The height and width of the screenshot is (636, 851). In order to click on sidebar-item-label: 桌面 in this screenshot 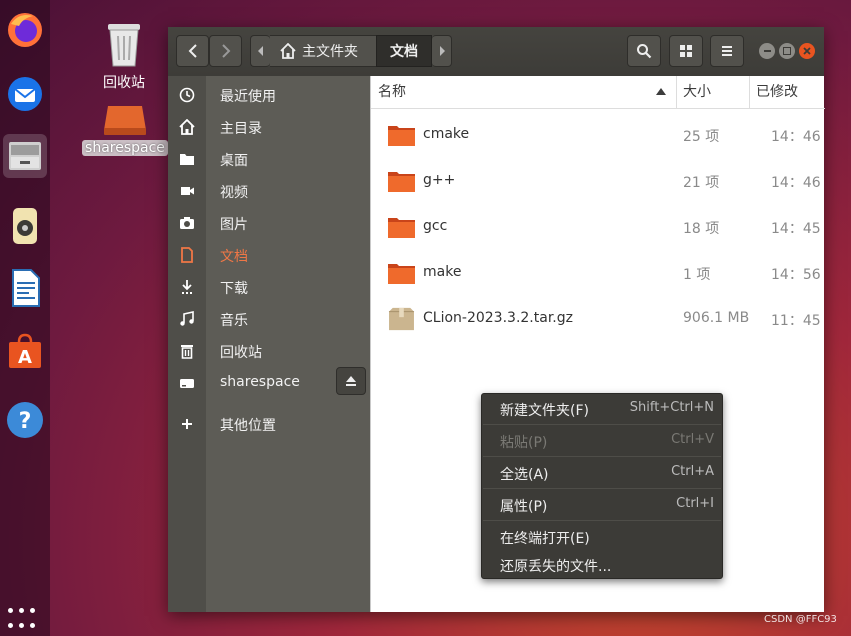, I will do `click(234, 161)`.